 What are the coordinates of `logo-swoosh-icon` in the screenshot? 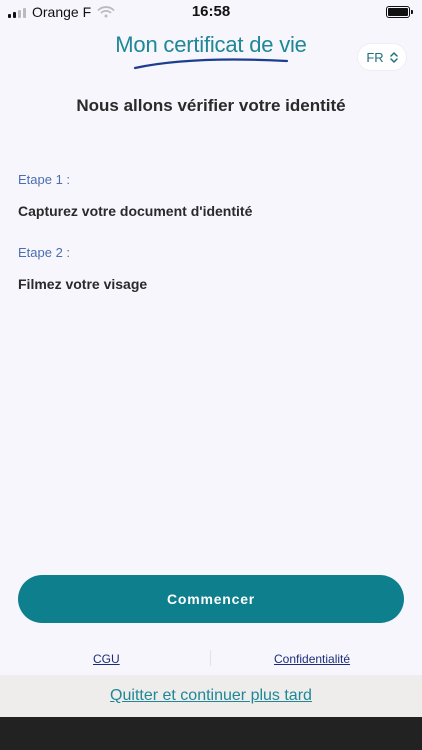 It's located at (211, 64).